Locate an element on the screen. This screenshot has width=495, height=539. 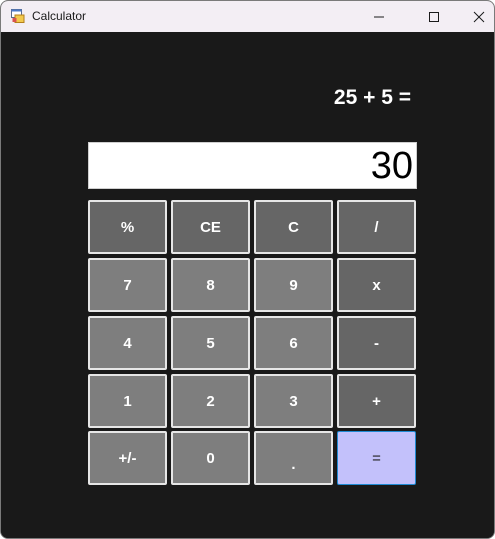
decimal-button: . is located at coordinates (293, 458).